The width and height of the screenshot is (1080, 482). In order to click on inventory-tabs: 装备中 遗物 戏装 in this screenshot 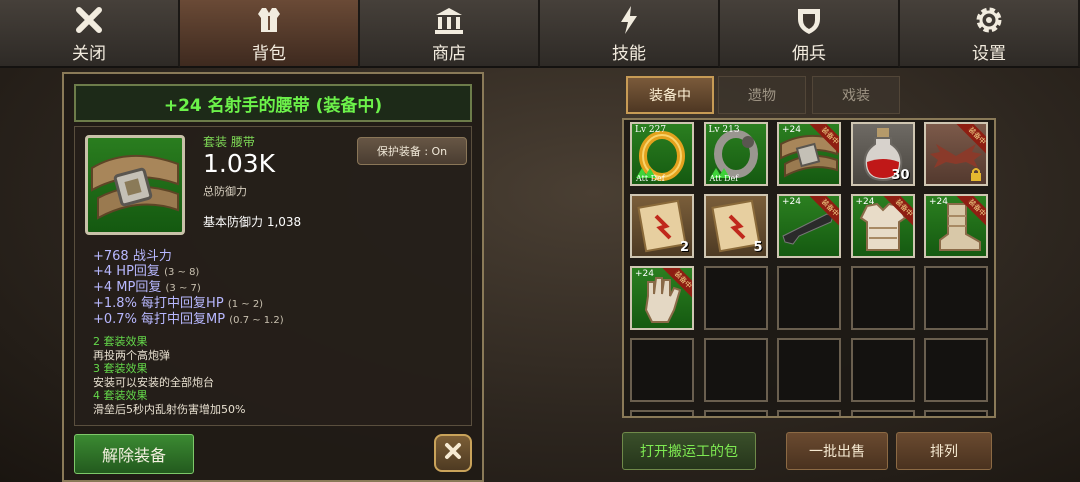, I will do `click(766, 95)`.